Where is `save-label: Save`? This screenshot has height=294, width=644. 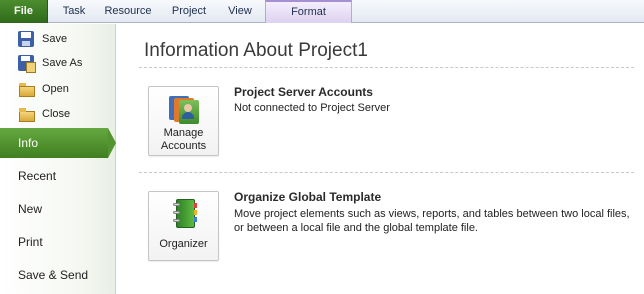
save-label: Save is located at coordinates (55, 39).